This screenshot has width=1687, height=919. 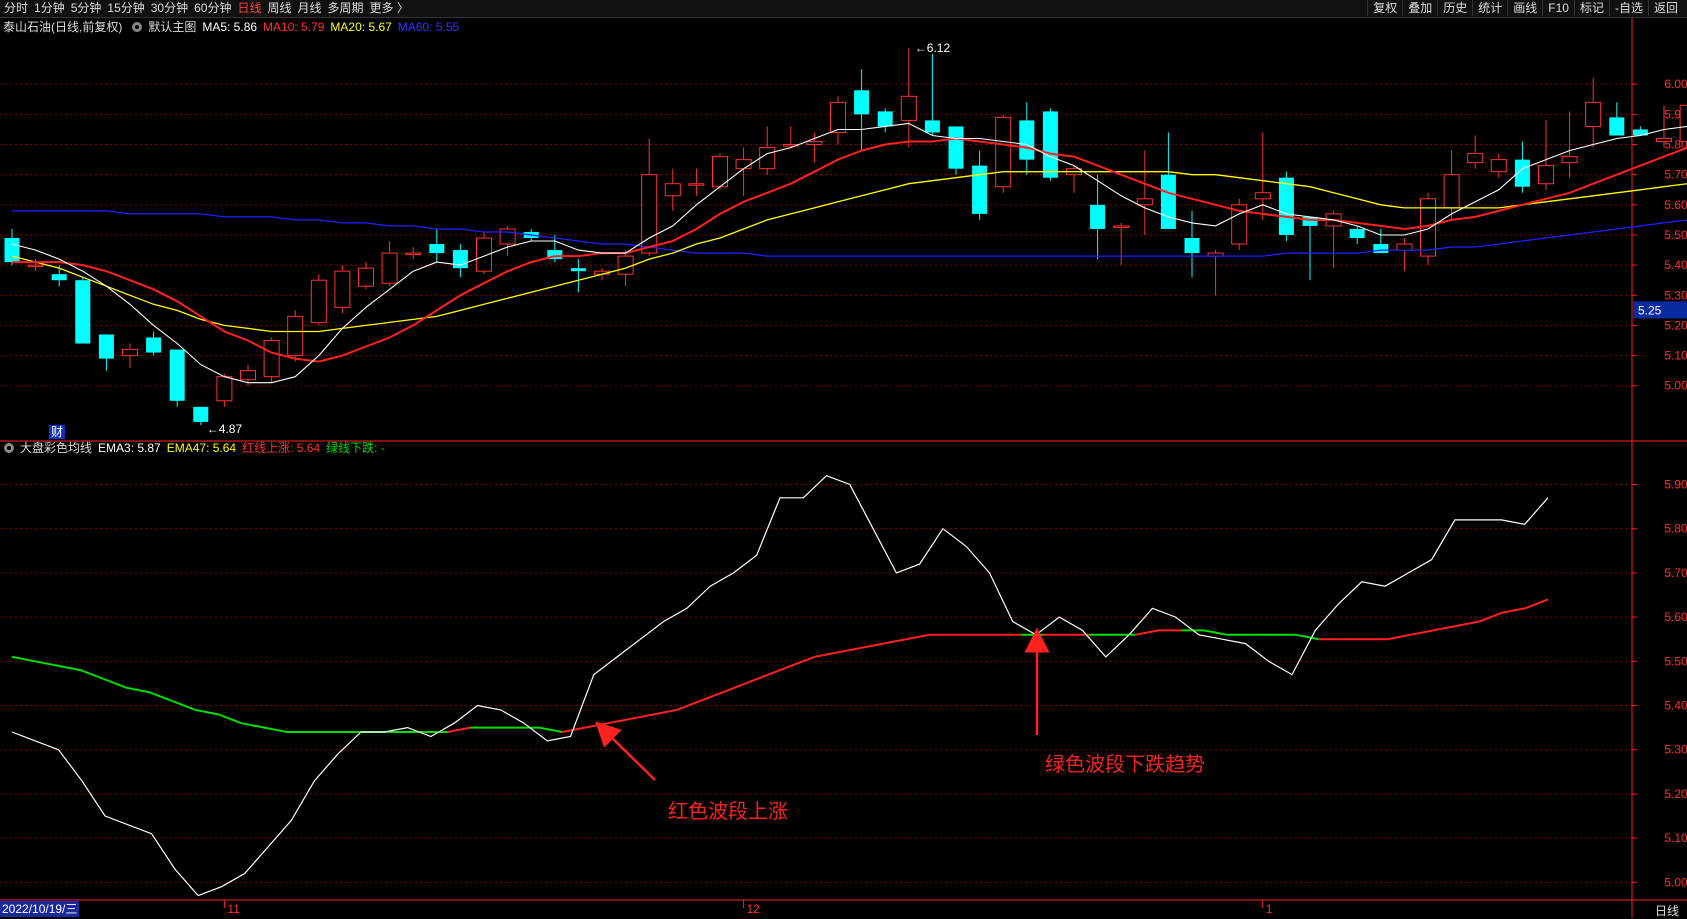 I want to click on red-wave-arrow, so click(x=625, y=751).